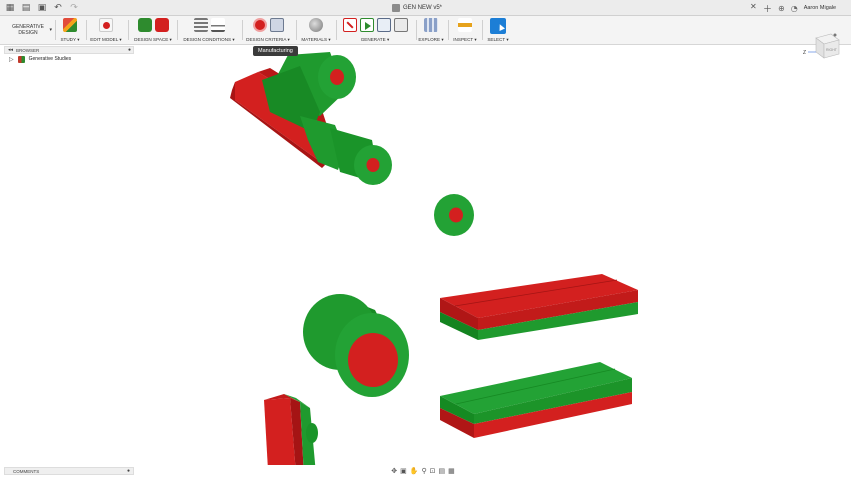  Describe the element at coordinates (361, 156) in the screenshot. I see `arm-bearing-preserve` at that location.